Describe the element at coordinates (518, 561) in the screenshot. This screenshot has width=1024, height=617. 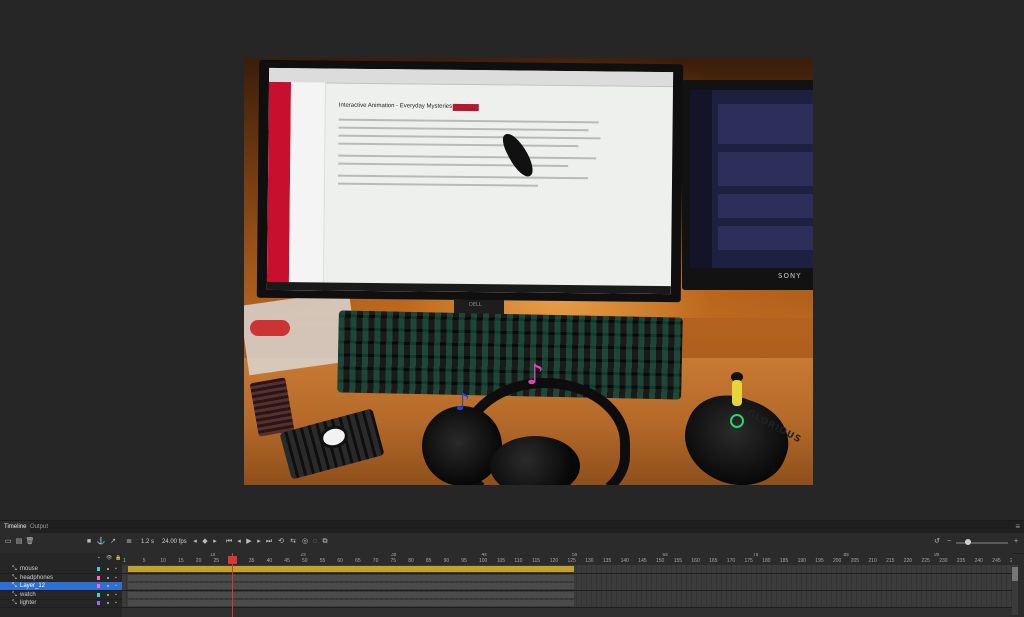
I see `ruler-frame-number: 110` at that location.